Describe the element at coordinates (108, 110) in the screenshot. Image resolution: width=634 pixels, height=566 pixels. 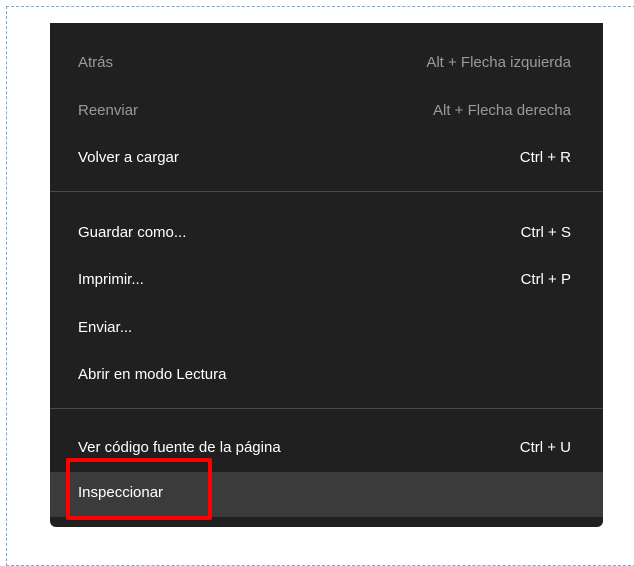
I see `menu-item-forward-label: Reenviar` at that location.